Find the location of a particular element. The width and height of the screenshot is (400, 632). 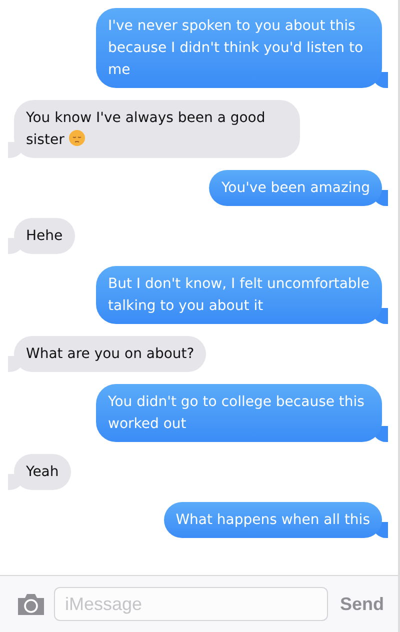

sent-message-bubble: What happens when all this is located at coordinates (273, 520).